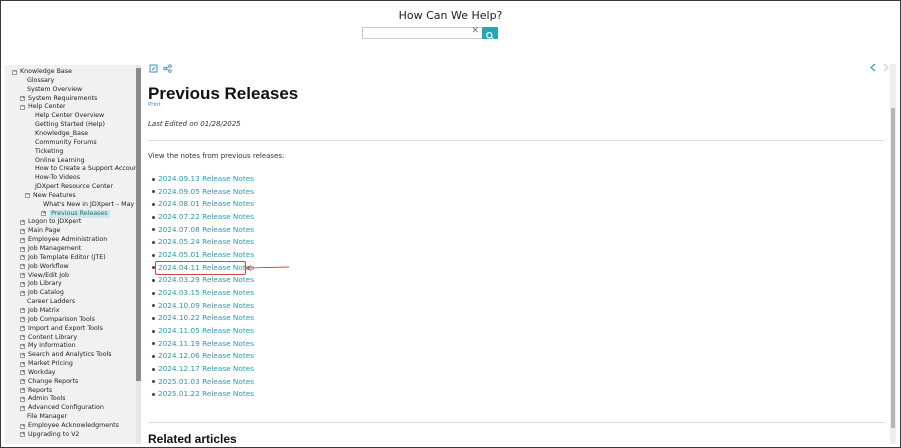 This screenshot has width=901, height=448. I want to click on sidebar-item: Job Library, so click(45, 284).